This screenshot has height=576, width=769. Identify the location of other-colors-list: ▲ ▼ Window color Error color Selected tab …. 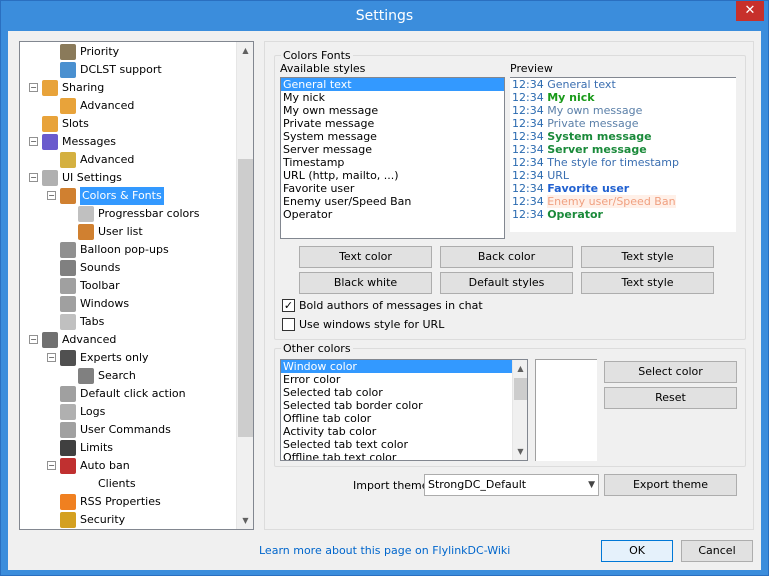
(404, 410).